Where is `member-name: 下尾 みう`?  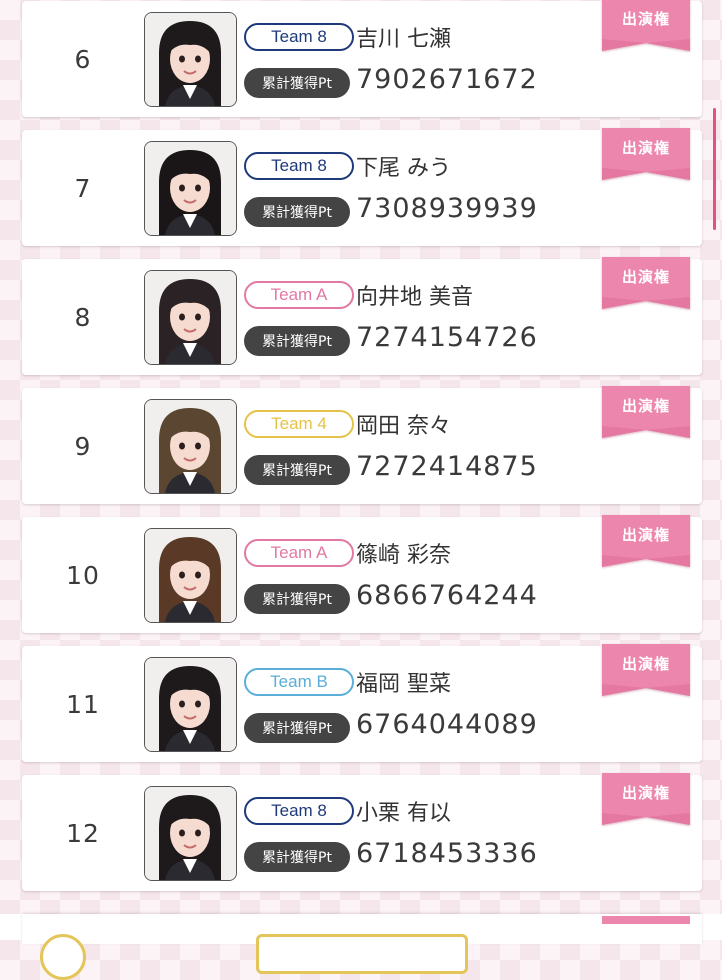
member-name: 下尾 みう is located at coordinates (403, 166).